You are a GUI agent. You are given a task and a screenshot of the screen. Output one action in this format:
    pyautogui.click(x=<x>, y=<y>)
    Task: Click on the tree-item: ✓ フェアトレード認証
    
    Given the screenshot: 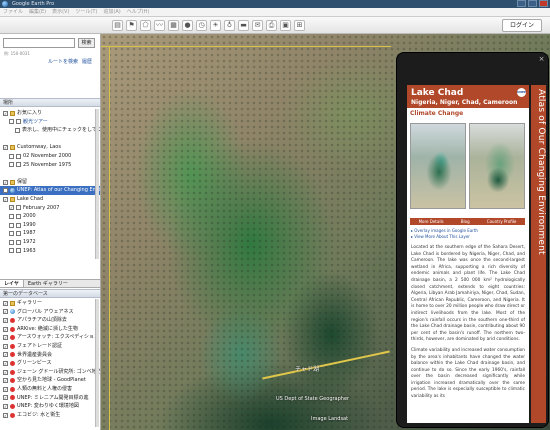 What is the action you would take?
    pyautogui.click(x=50, y=346)
    